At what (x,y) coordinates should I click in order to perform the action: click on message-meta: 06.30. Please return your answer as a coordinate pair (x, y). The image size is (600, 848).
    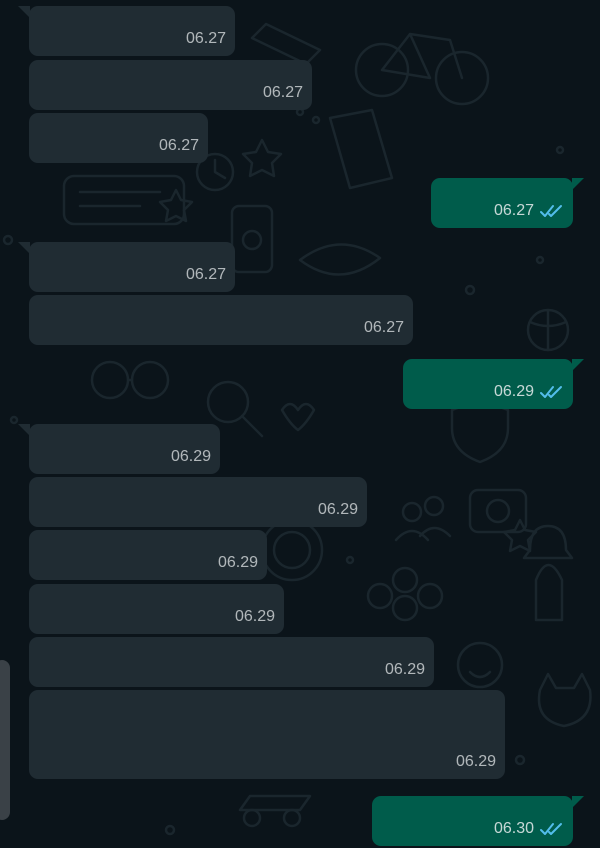
    Looking at the image, I should click on (529, 829).